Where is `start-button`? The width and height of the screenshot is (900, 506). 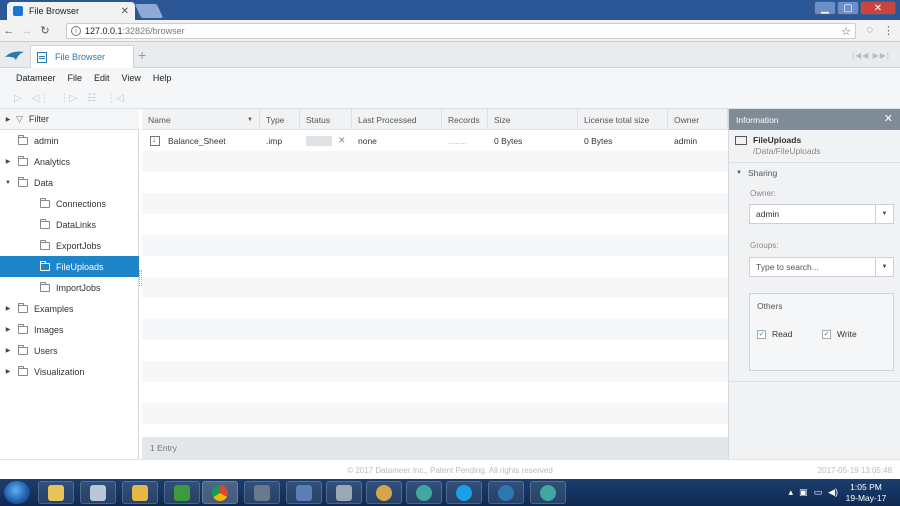
start-button is located at coordinates (17, 492).